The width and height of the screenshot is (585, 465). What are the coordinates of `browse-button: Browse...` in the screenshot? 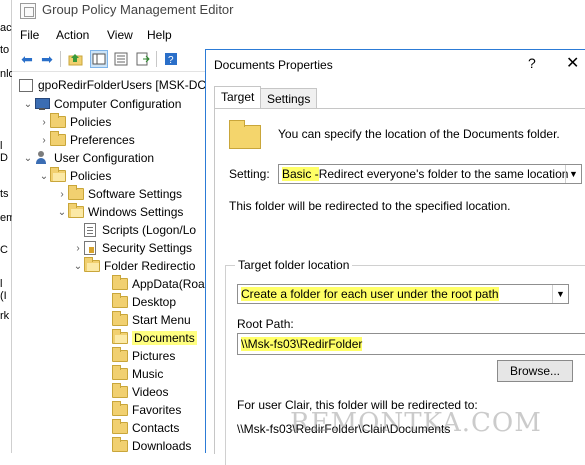 It's located at (535, 371).